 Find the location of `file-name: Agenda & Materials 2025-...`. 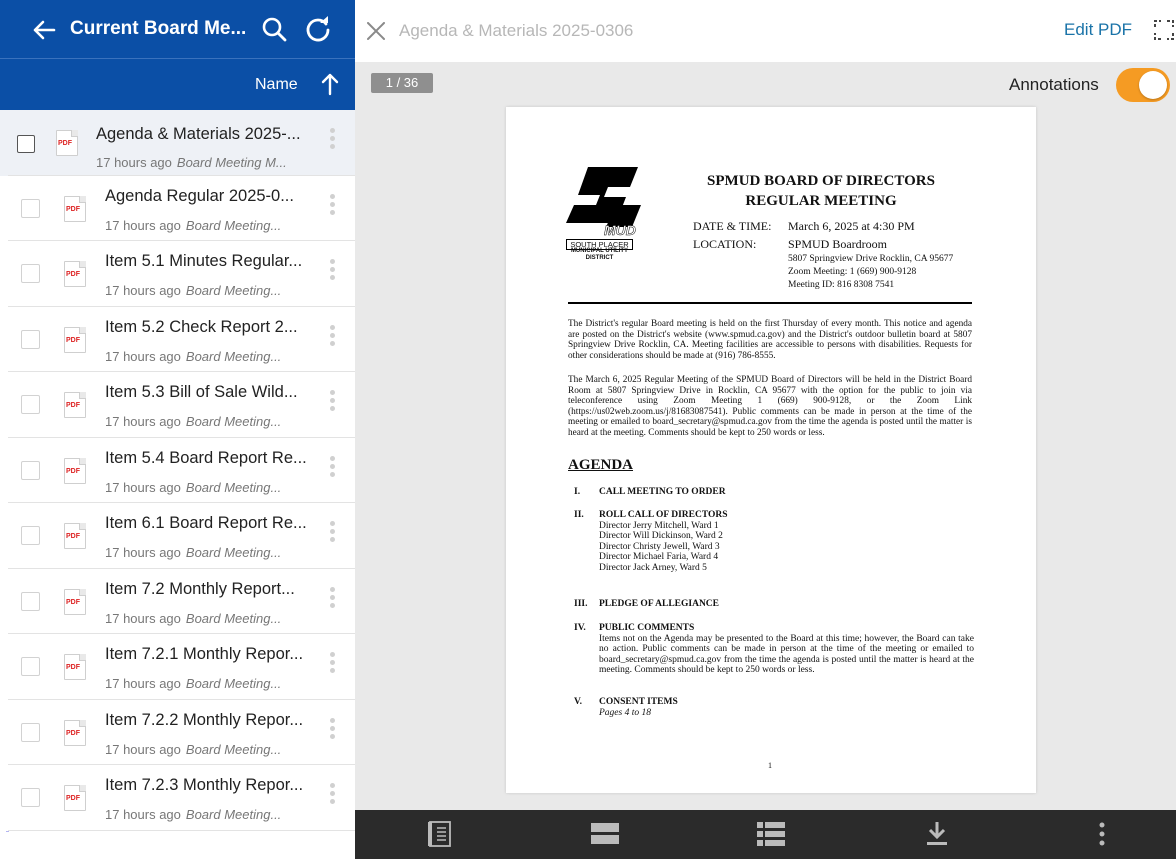

file-name: Agenda & Materials 2025-... is located at coordinates (198, 134).